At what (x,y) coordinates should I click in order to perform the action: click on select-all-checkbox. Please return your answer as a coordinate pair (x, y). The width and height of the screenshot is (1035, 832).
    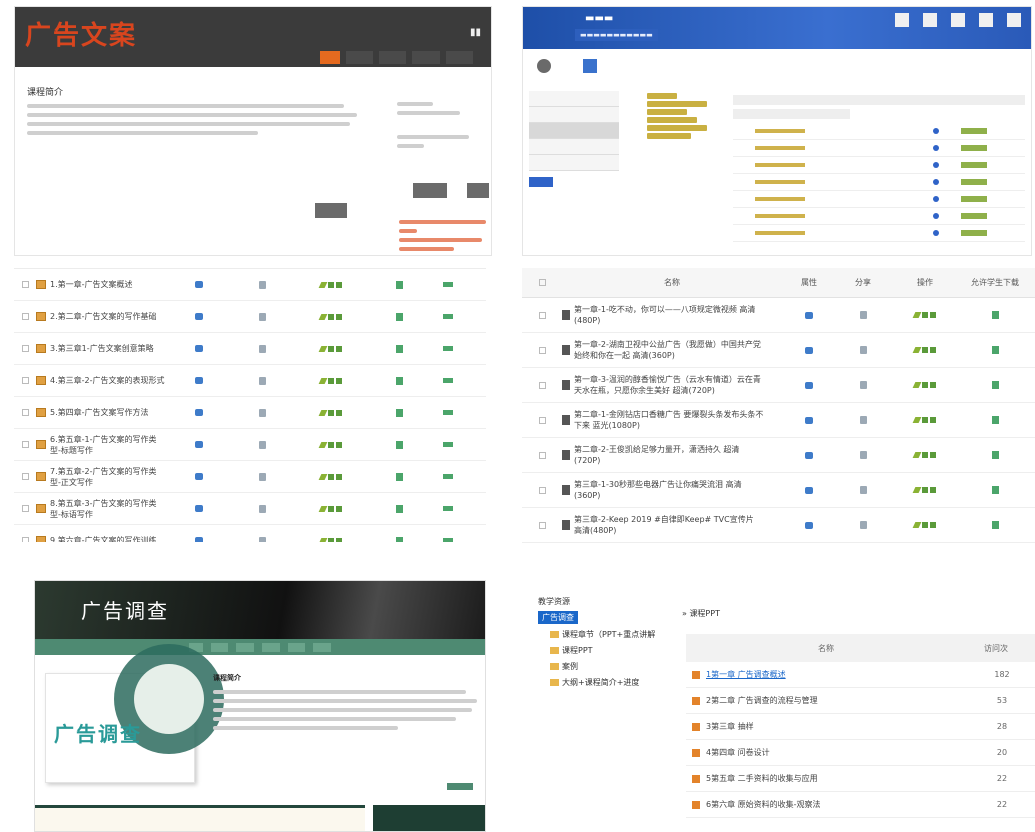
    Looking at the image, I should click on (542, 282).